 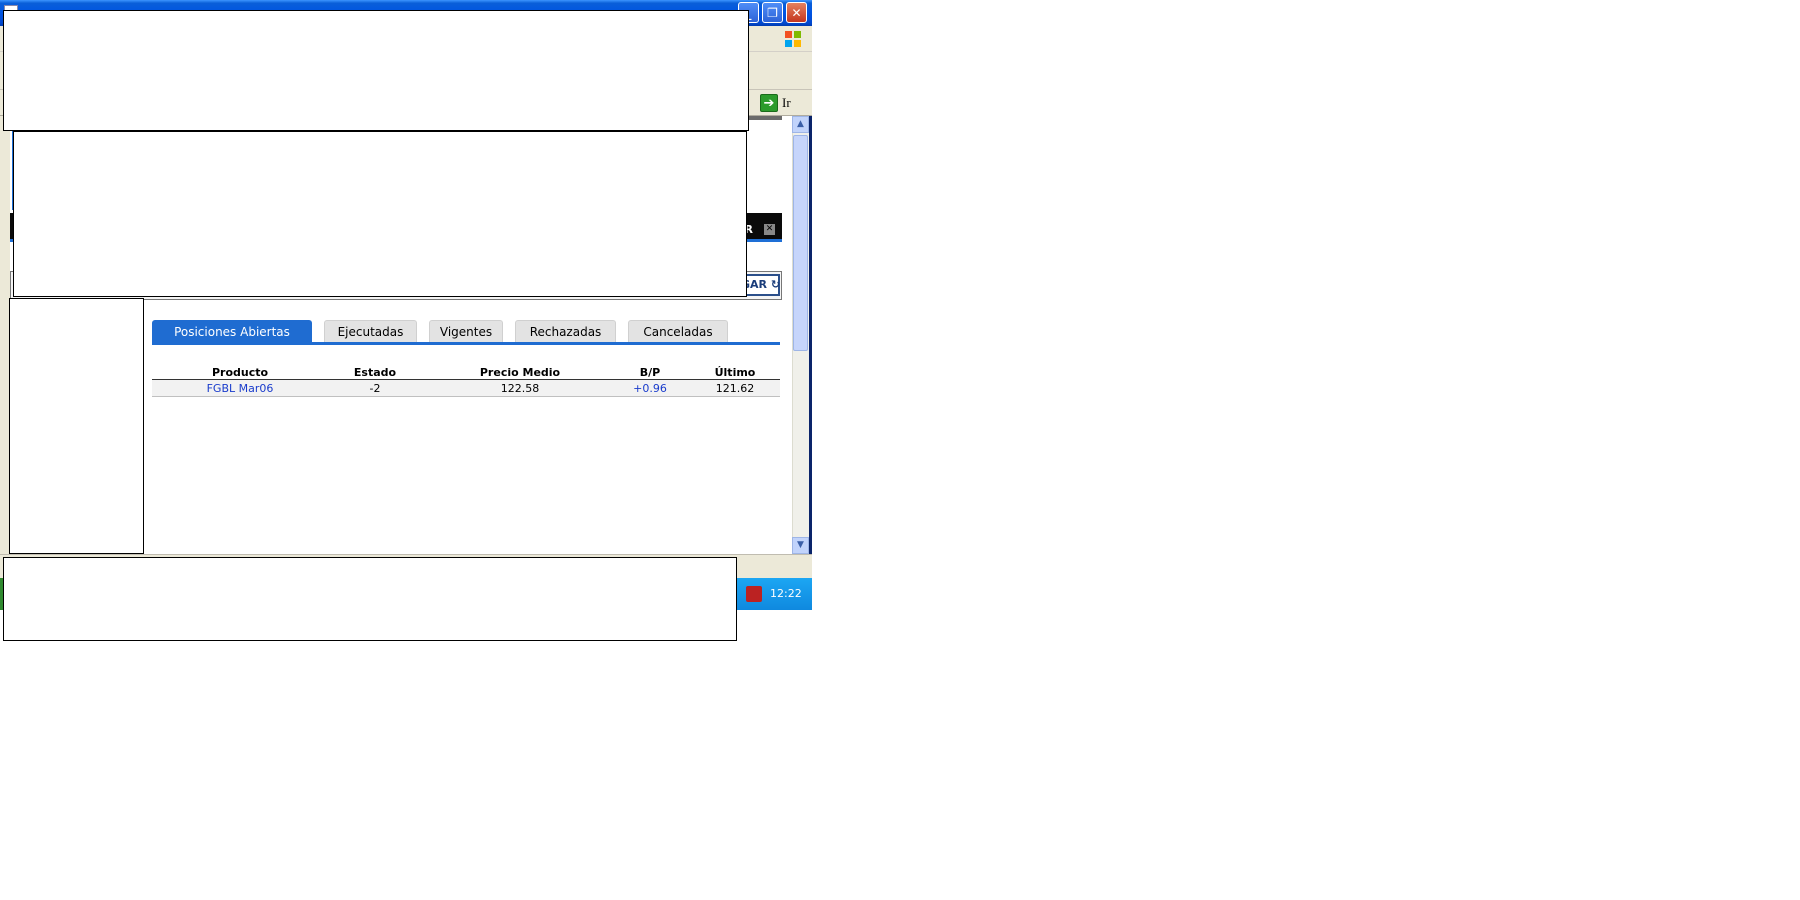 I want to click on close-icon: ✕, so click(x=769, y=229).